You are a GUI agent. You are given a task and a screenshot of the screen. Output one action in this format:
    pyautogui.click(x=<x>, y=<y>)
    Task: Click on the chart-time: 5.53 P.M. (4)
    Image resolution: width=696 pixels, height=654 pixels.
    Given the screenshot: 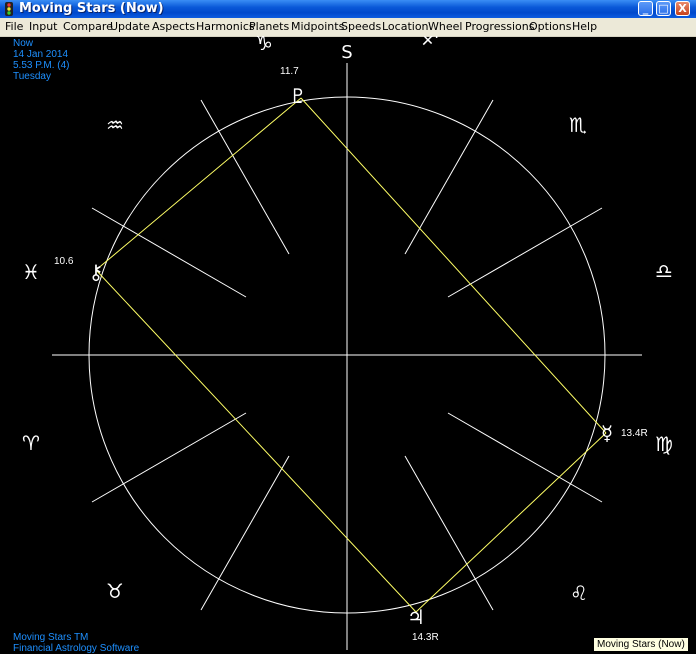 What is the action you would take?
    pyautogui.click(x=41, y=65)
    